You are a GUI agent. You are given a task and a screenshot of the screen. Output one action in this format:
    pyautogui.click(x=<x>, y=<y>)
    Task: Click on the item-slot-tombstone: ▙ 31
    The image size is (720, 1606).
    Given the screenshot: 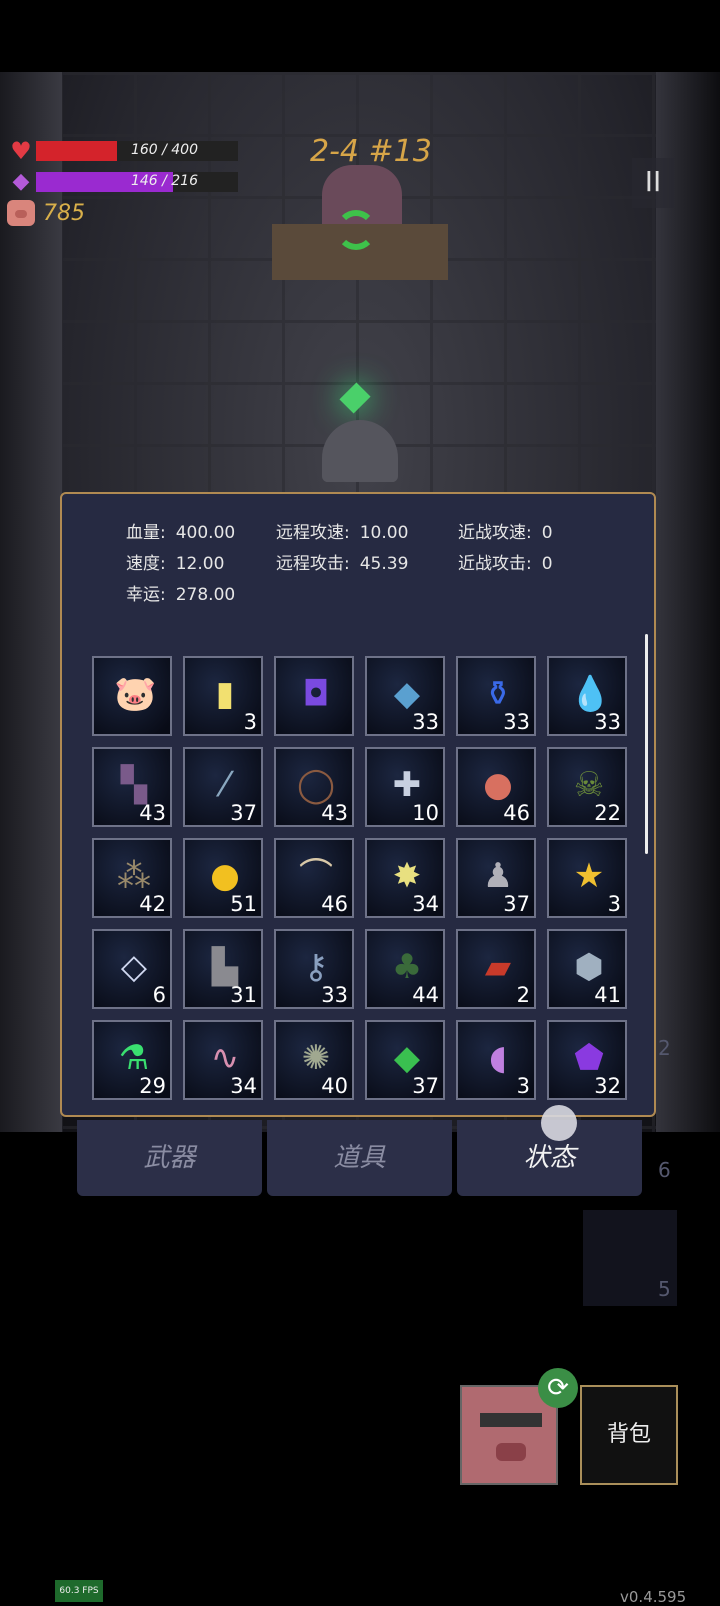 What is the action you would take?
    pyautogui.click(x=223, y=969)
    